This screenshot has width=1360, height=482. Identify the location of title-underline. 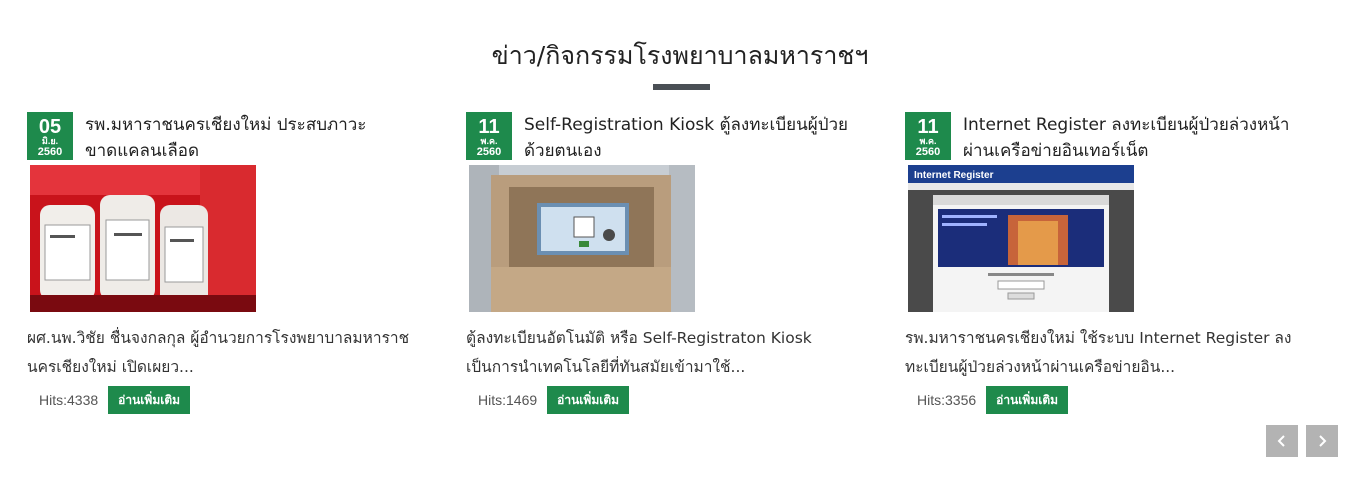
(681, 87).